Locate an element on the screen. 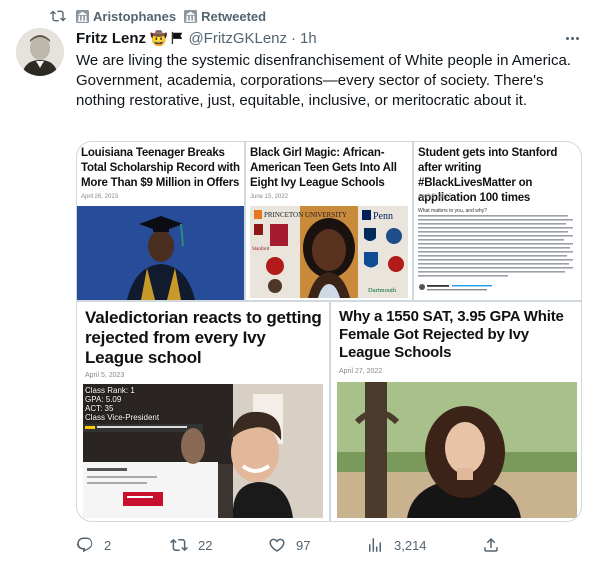 The width and height of the screenshot is (598, 565). share-icon is located at coordinates (491, 544).